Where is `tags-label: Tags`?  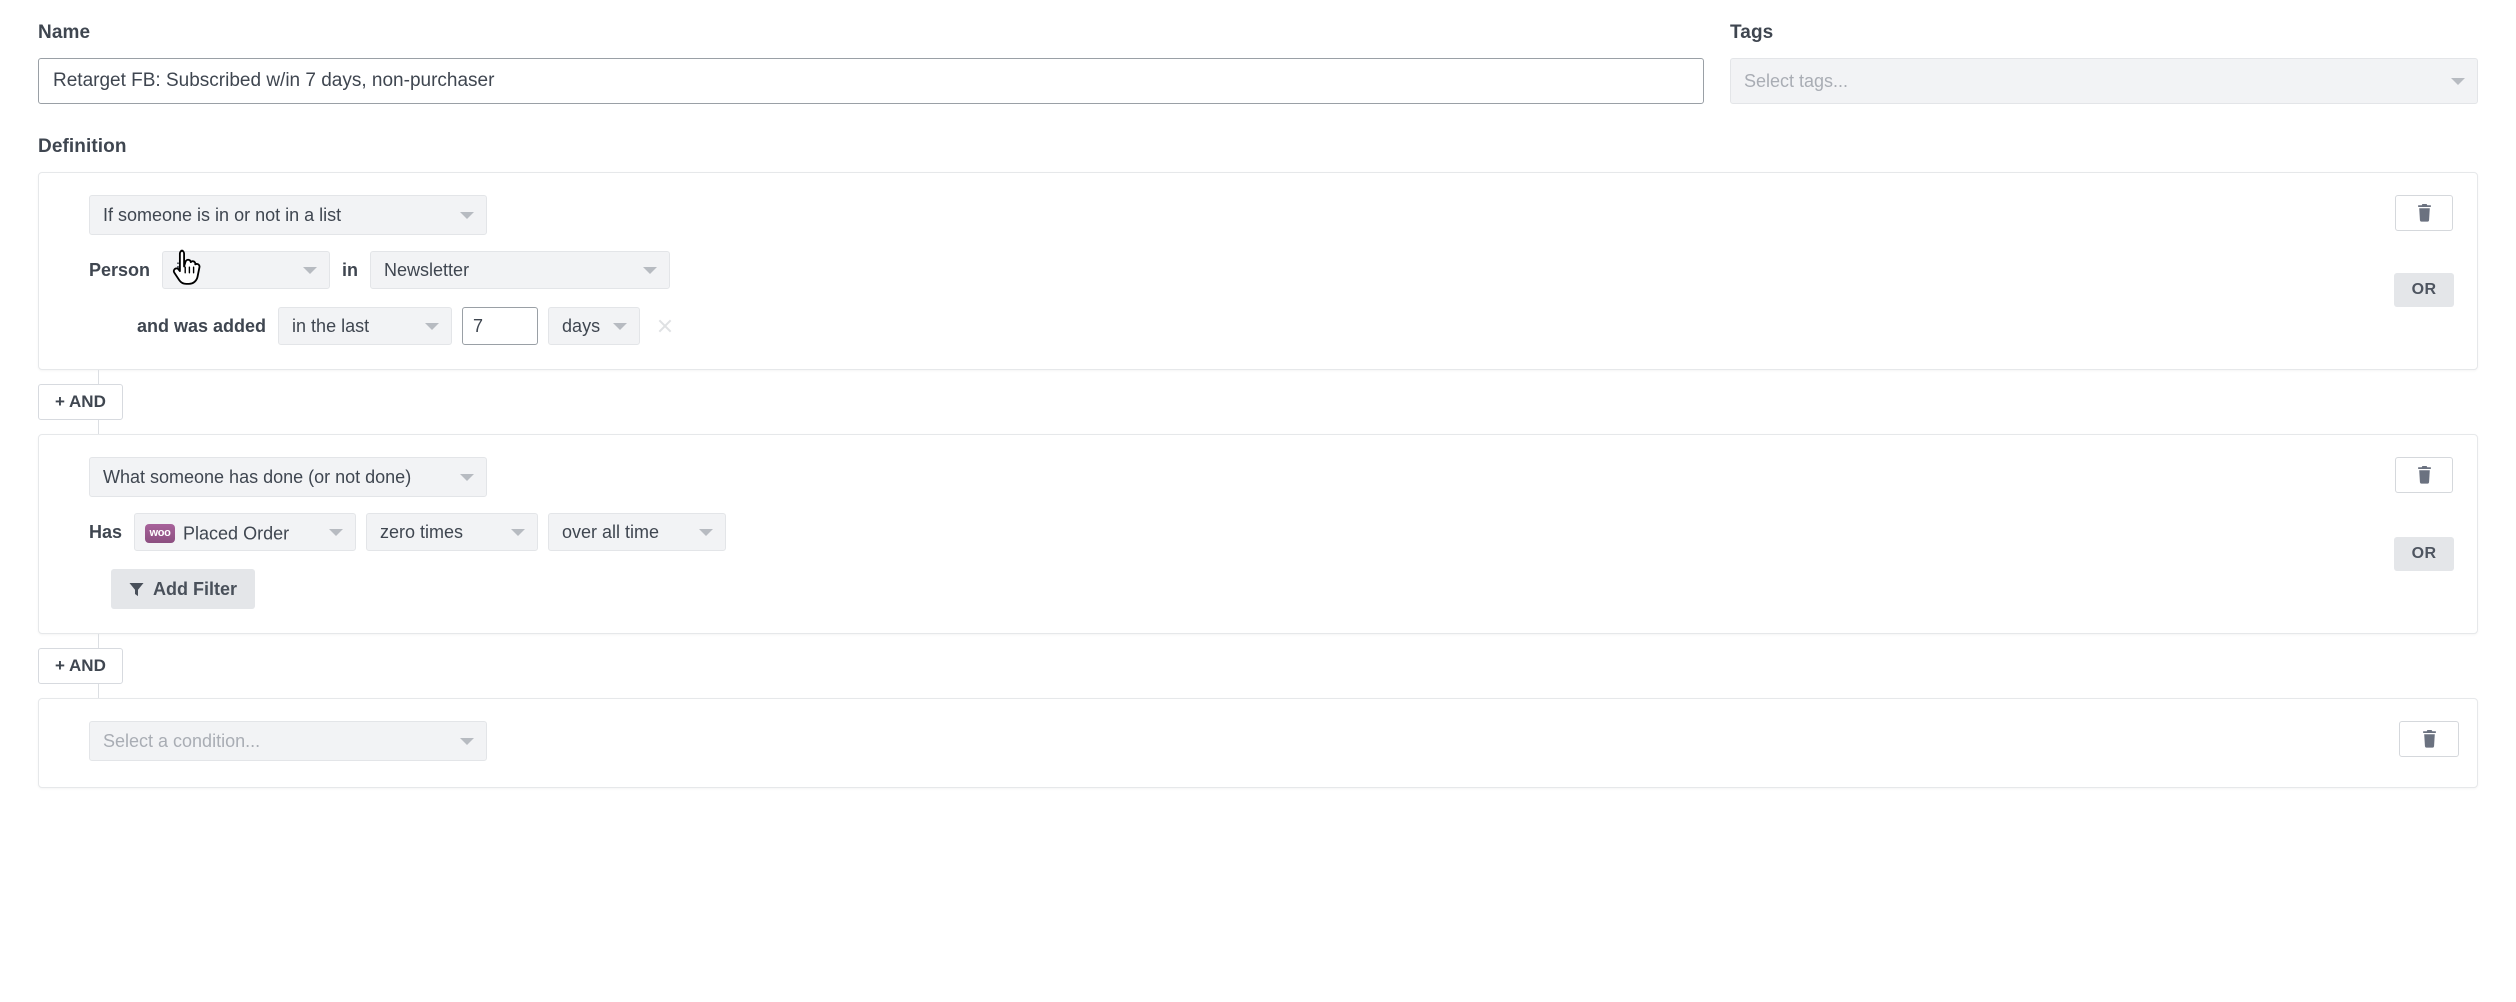
tags-label: Tags is located at coordinates (1752, 32).